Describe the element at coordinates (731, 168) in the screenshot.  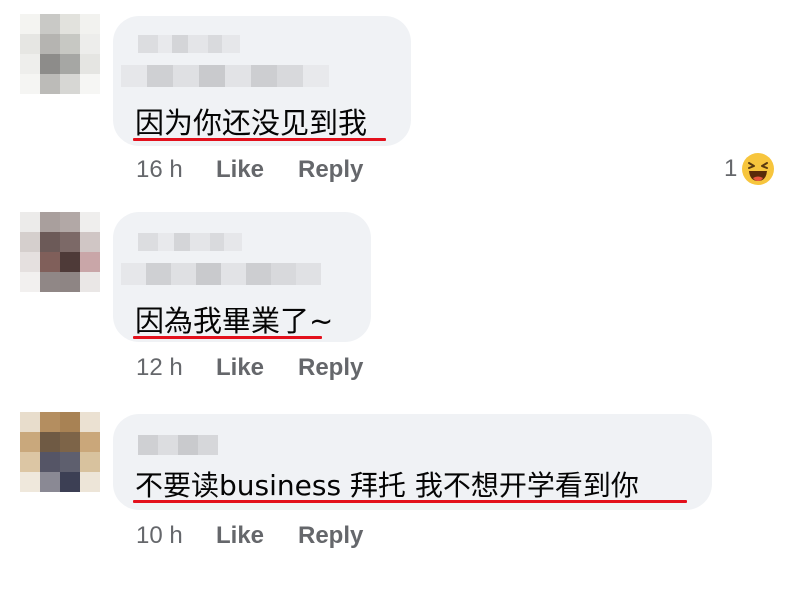
I see `reaction-count: 1` at that location.